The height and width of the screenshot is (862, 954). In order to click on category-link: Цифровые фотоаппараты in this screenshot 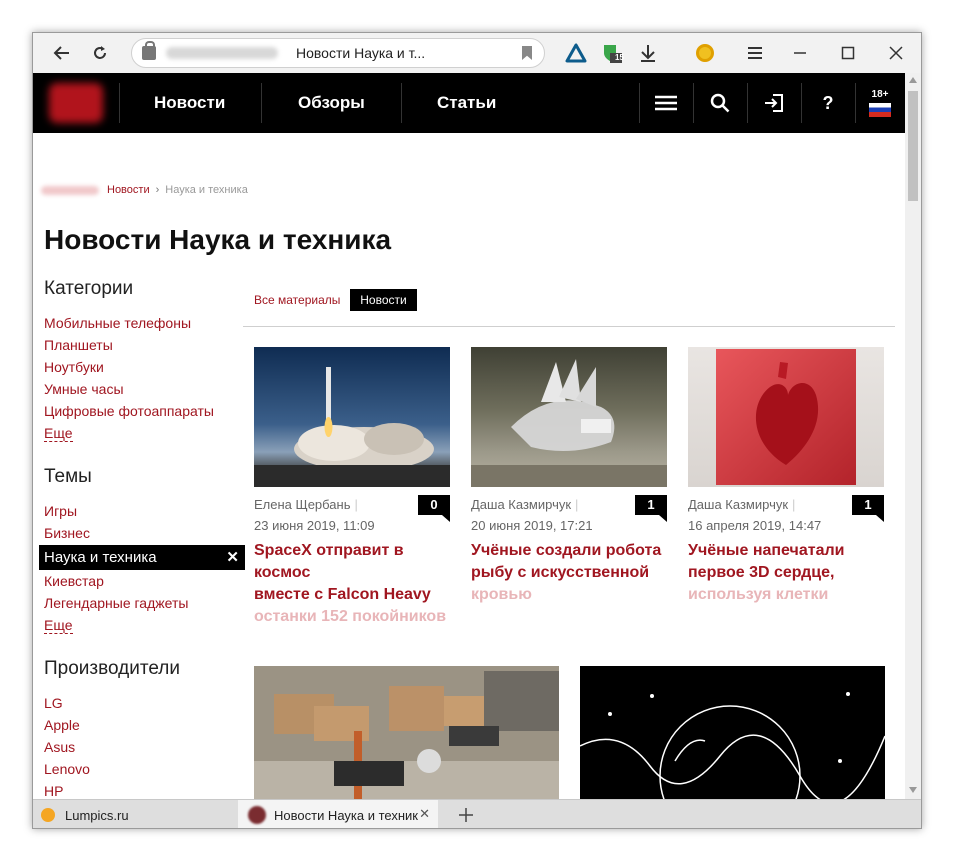, I will do `click(129, 411)`.